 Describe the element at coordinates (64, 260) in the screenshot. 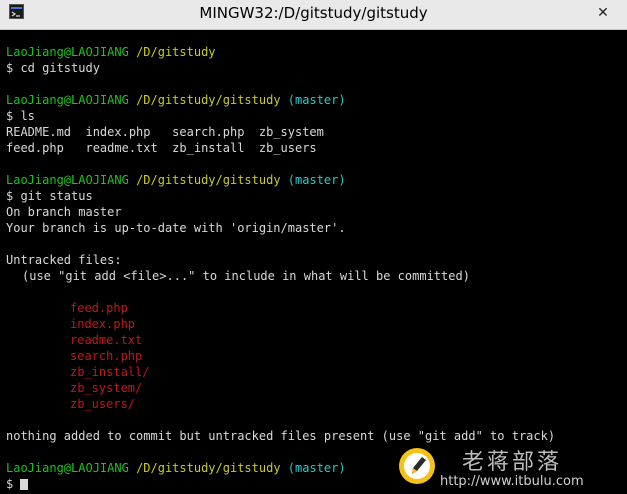

I see `output-line: Untracked files:` at that location.